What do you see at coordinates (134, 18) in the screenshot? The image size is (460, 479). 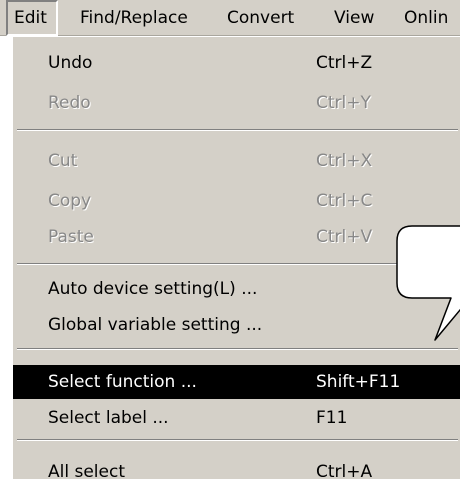 I see `menu-find-replace: Find/Replace` at bounding box center [134, 18].